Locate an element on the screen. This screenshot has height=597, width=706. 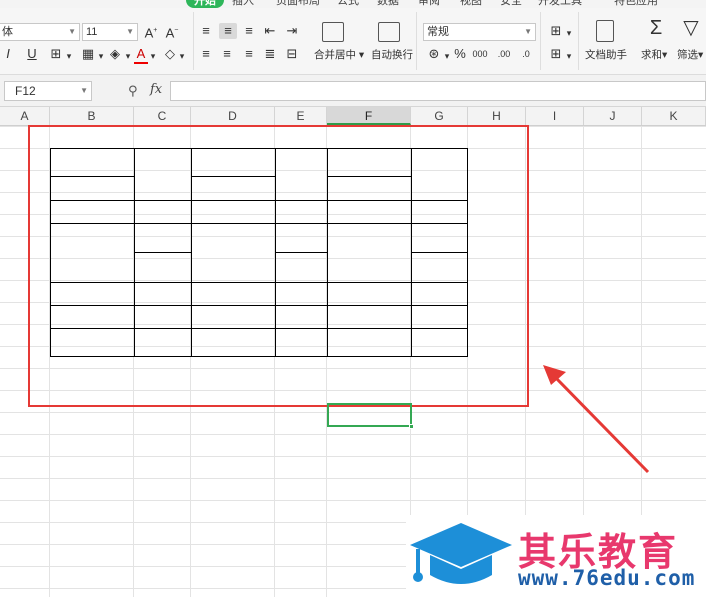
ribbon-tab-strip: 开始 插入 页面布局 公式 数据 审阅 视图 安全 开发工具 特色应用 is located at coordinates (353, 4).